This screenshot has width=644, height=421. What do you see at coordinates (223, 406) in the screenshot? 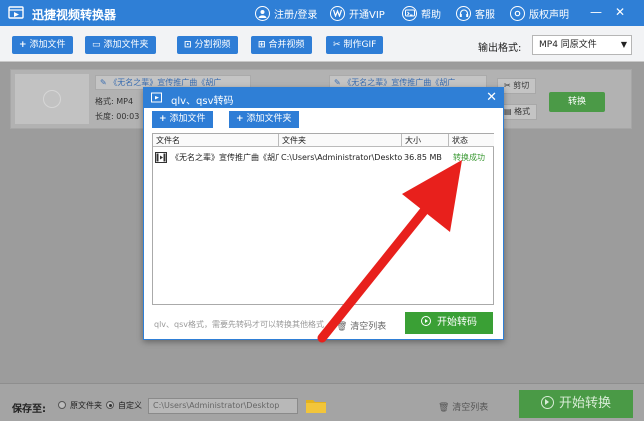
I see `save-path-input: C:\Users\Administrator\Desktop` at bounding box center [223, 406].